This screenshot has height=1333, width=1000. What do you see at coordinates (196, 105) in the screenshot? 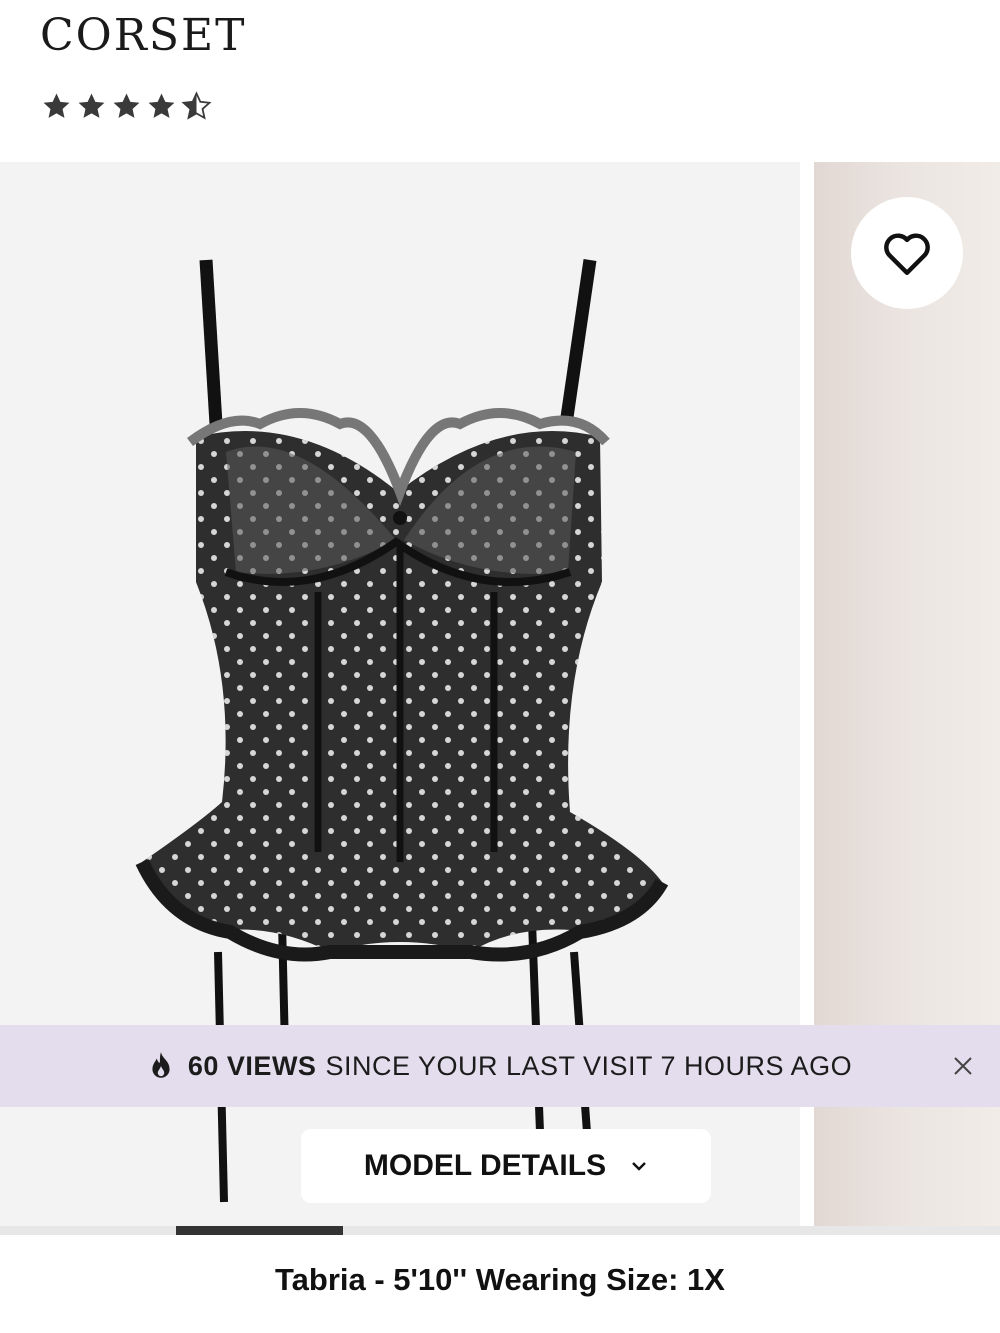
I see `star-half-icon` at bounding box center [196, 105].